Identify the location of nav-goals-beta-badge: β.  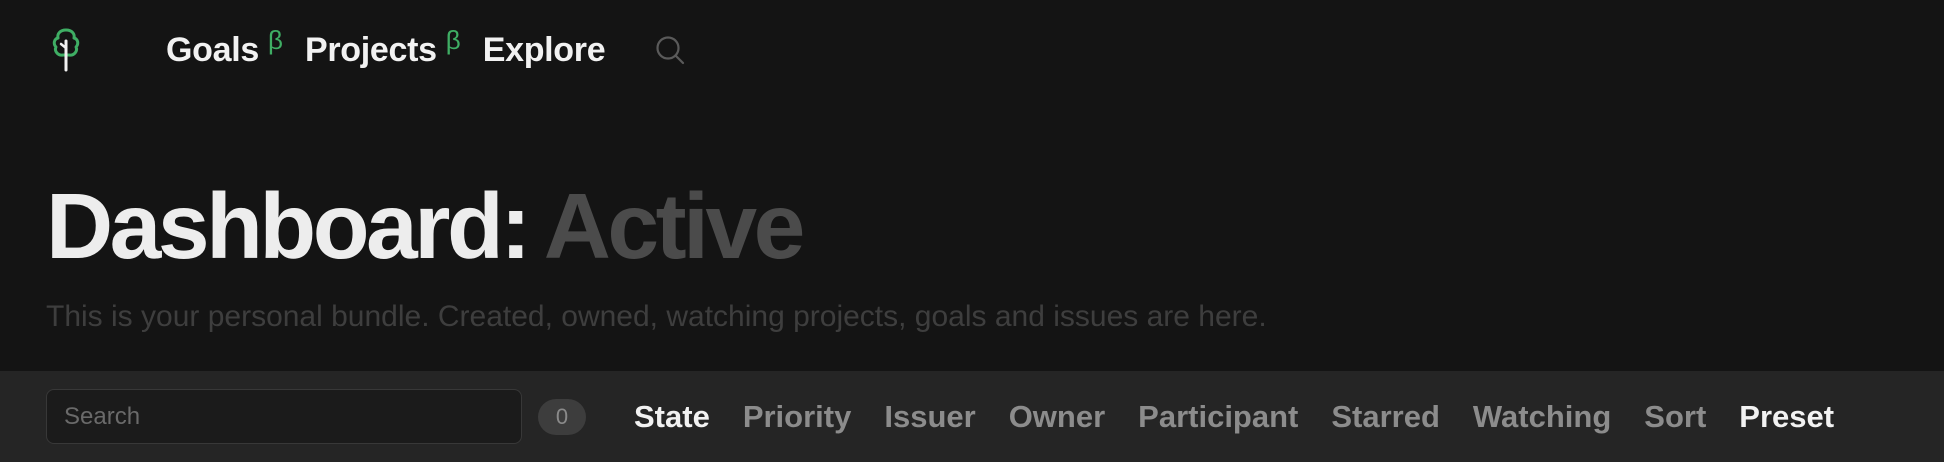
(275, 39).